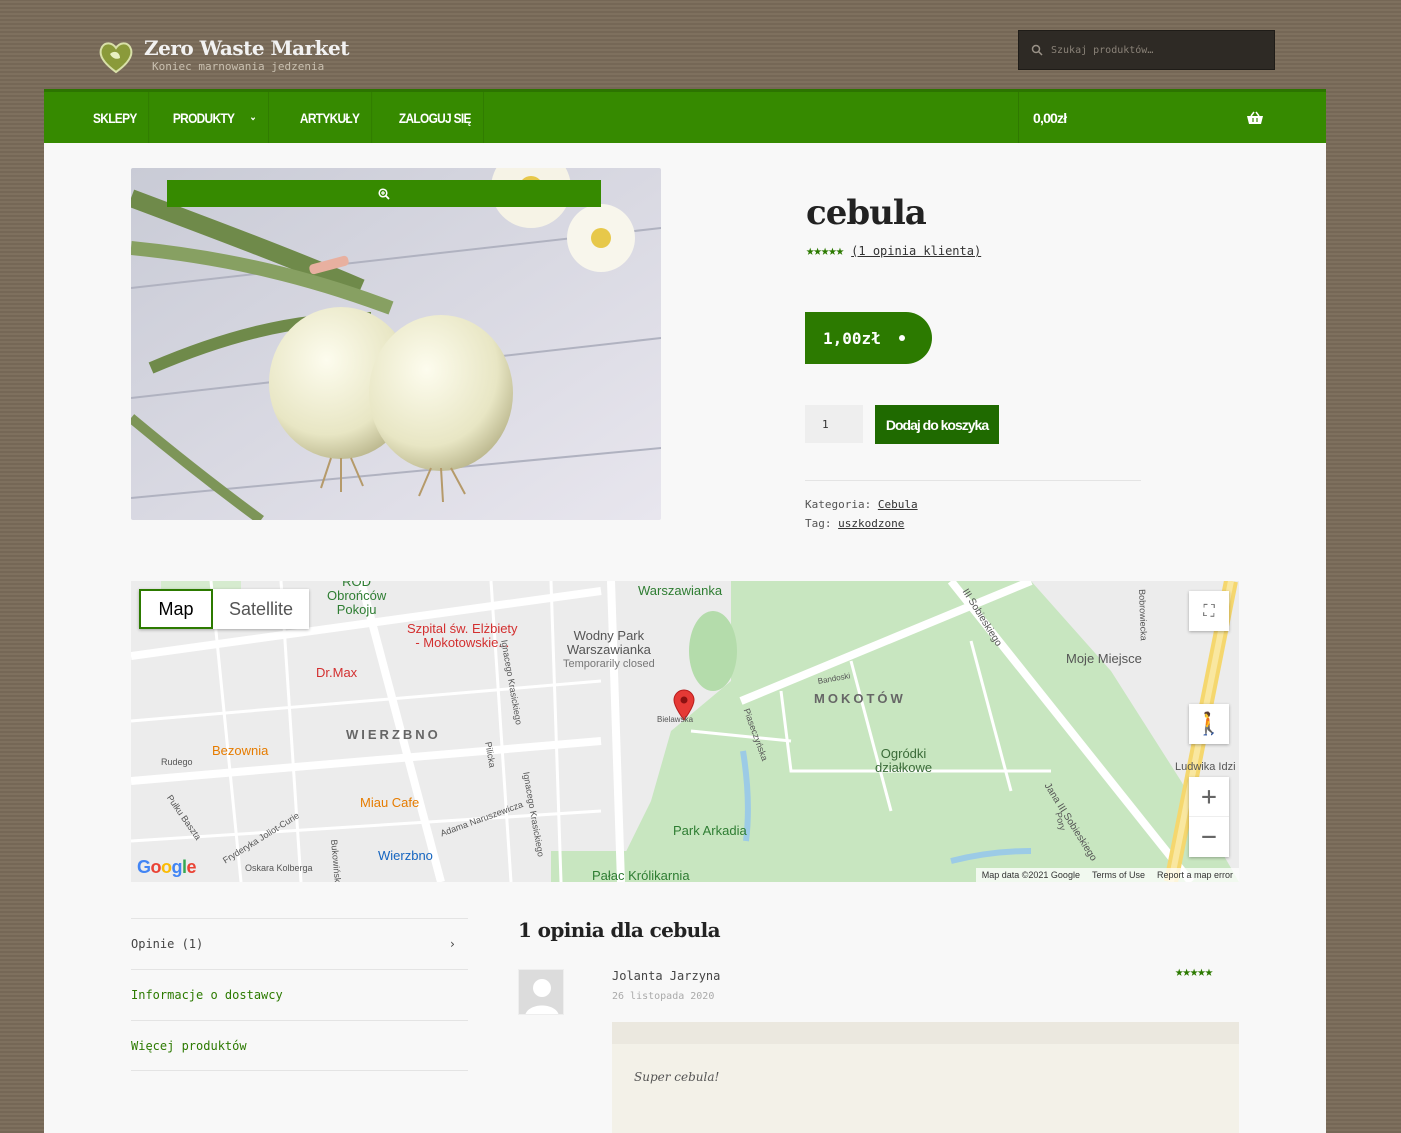 This screenshot has height=1133, width=1401. What do you see at coordinates (871, 523) in the screenshot?
I see `tag-link: uszkodzone` at bounding box center [871, 523].